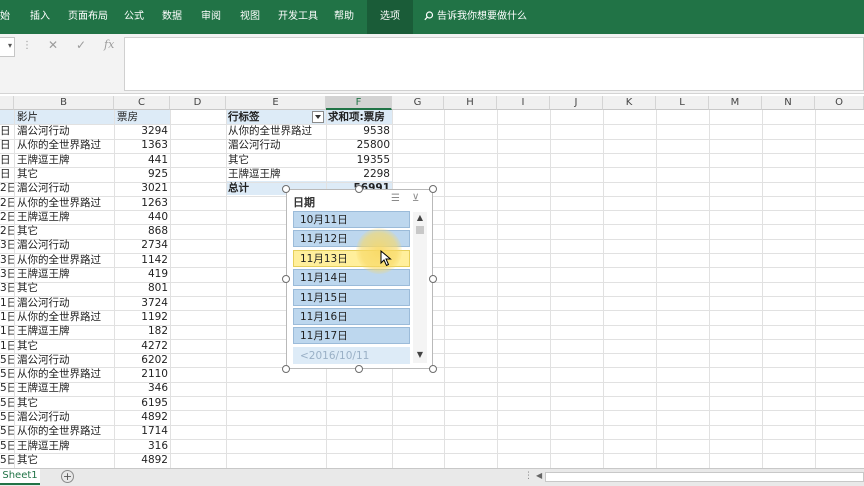  Describe the element at coordinates (433, 279) in the screenshot. I see `resize-handle-right` at that location.